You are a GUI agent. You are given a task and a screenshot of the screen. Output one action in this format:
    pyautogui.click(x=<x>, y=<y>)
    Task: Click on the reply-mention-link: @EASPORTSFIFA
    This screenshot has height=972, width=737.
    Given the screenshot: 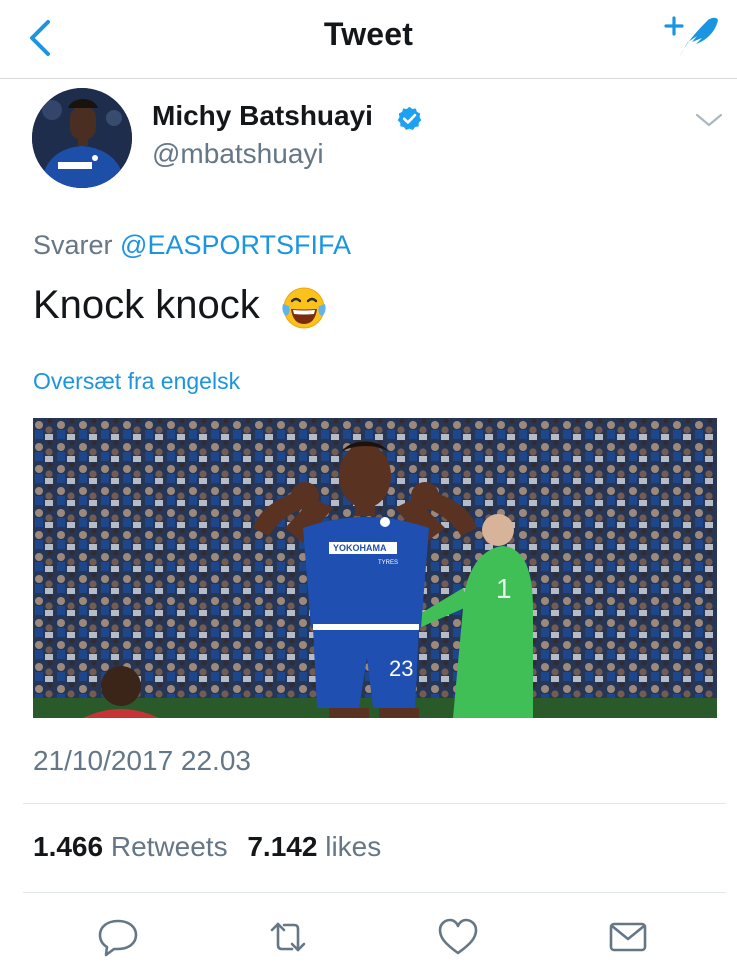 What is the action you would take?
    pyautogui.click(x=235, y=245)
    